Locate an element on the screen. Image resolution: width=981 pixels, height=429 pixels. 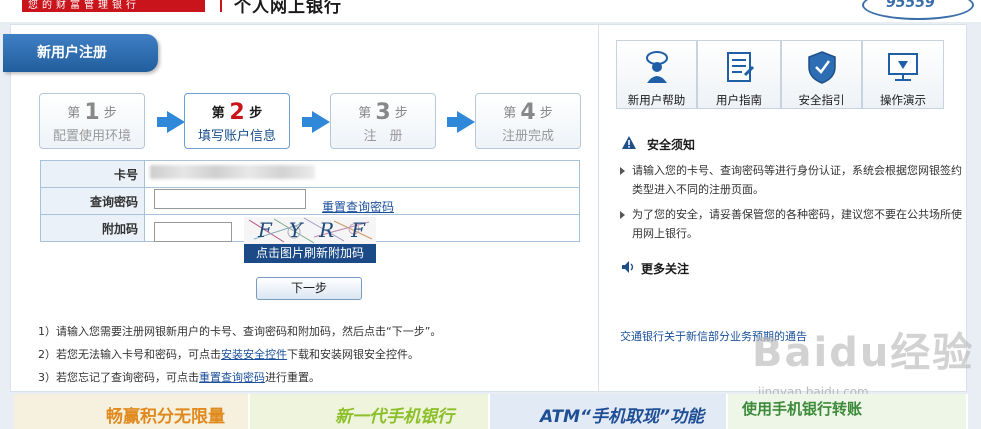
list-item: 为了您的安全，请妥善保管您的各种密码，建议您不要在公共场所使用网上银行。 is located at coordinates (792, 224).